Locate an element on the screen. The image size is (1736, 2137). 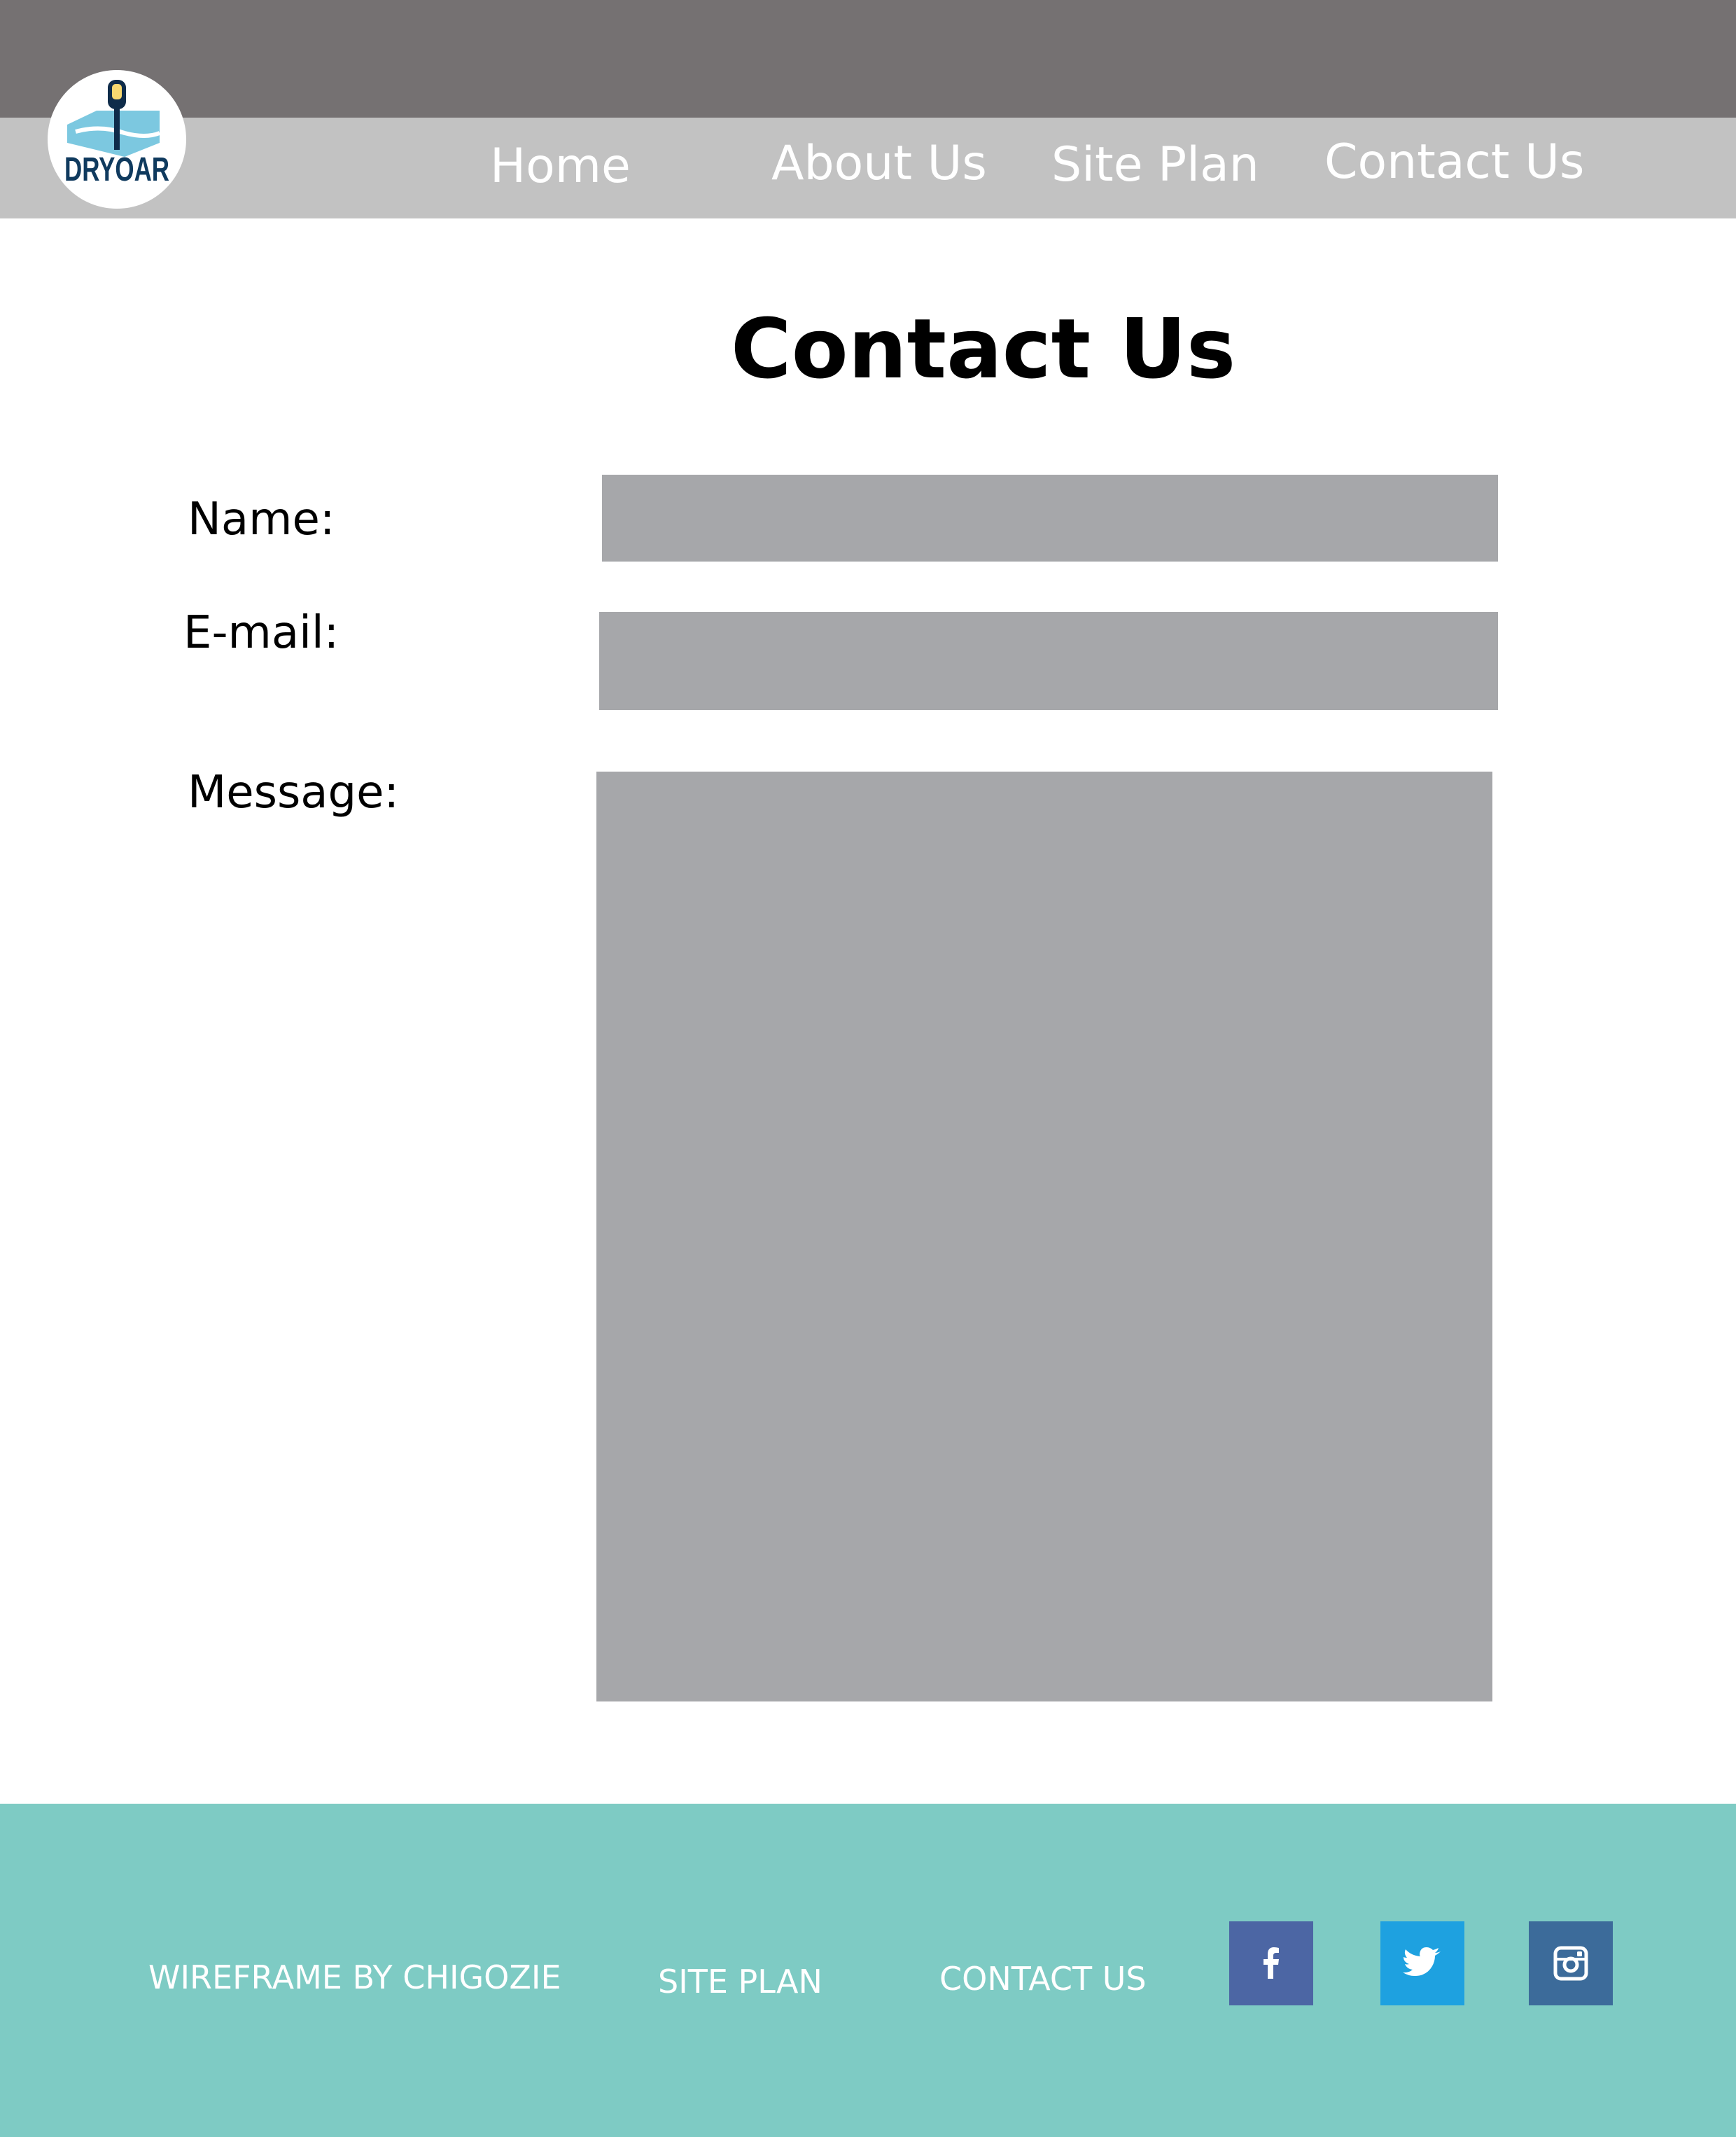
footer-site-plan-link: SITE PLAN is located at coordinates (740, 1982).